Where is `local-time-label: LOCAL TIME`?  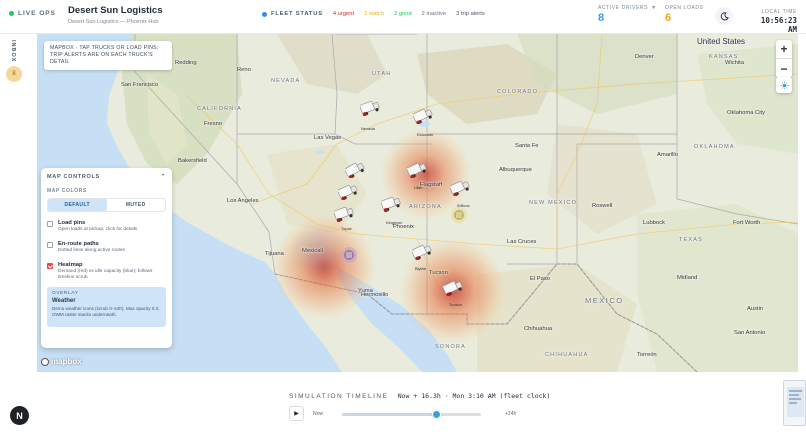 local-time-label: LOCAL TIME is located at coordinates (779, 12).